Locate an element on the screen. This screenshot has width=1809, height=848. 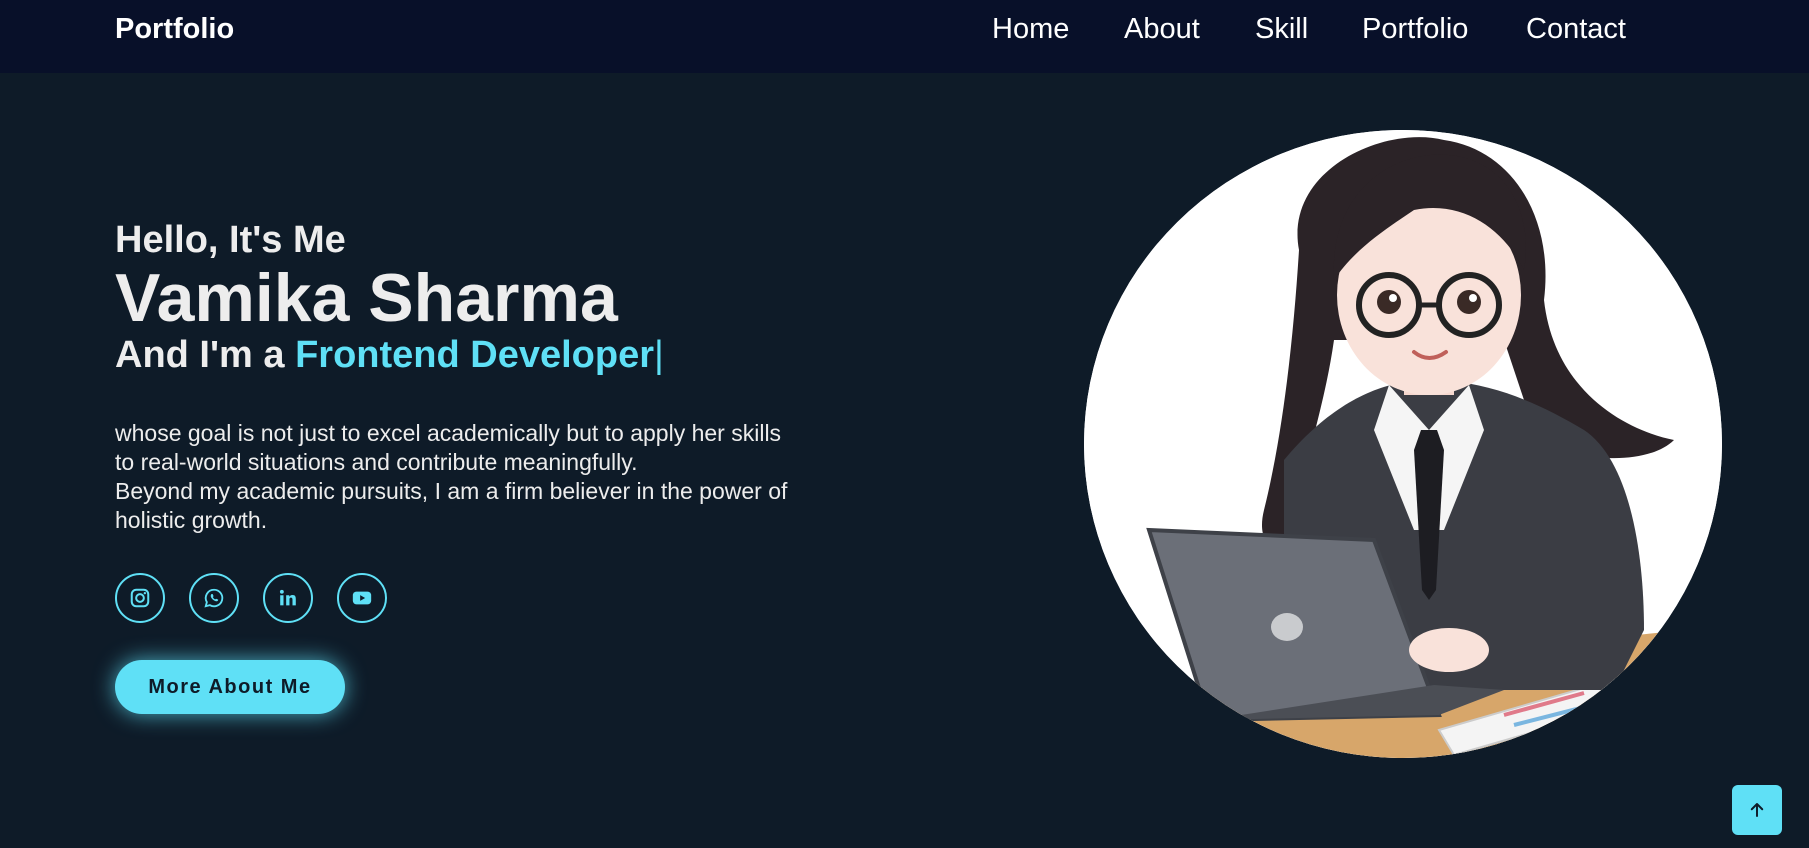
scroll-to-top-button is located at coordinates (1757, 810).